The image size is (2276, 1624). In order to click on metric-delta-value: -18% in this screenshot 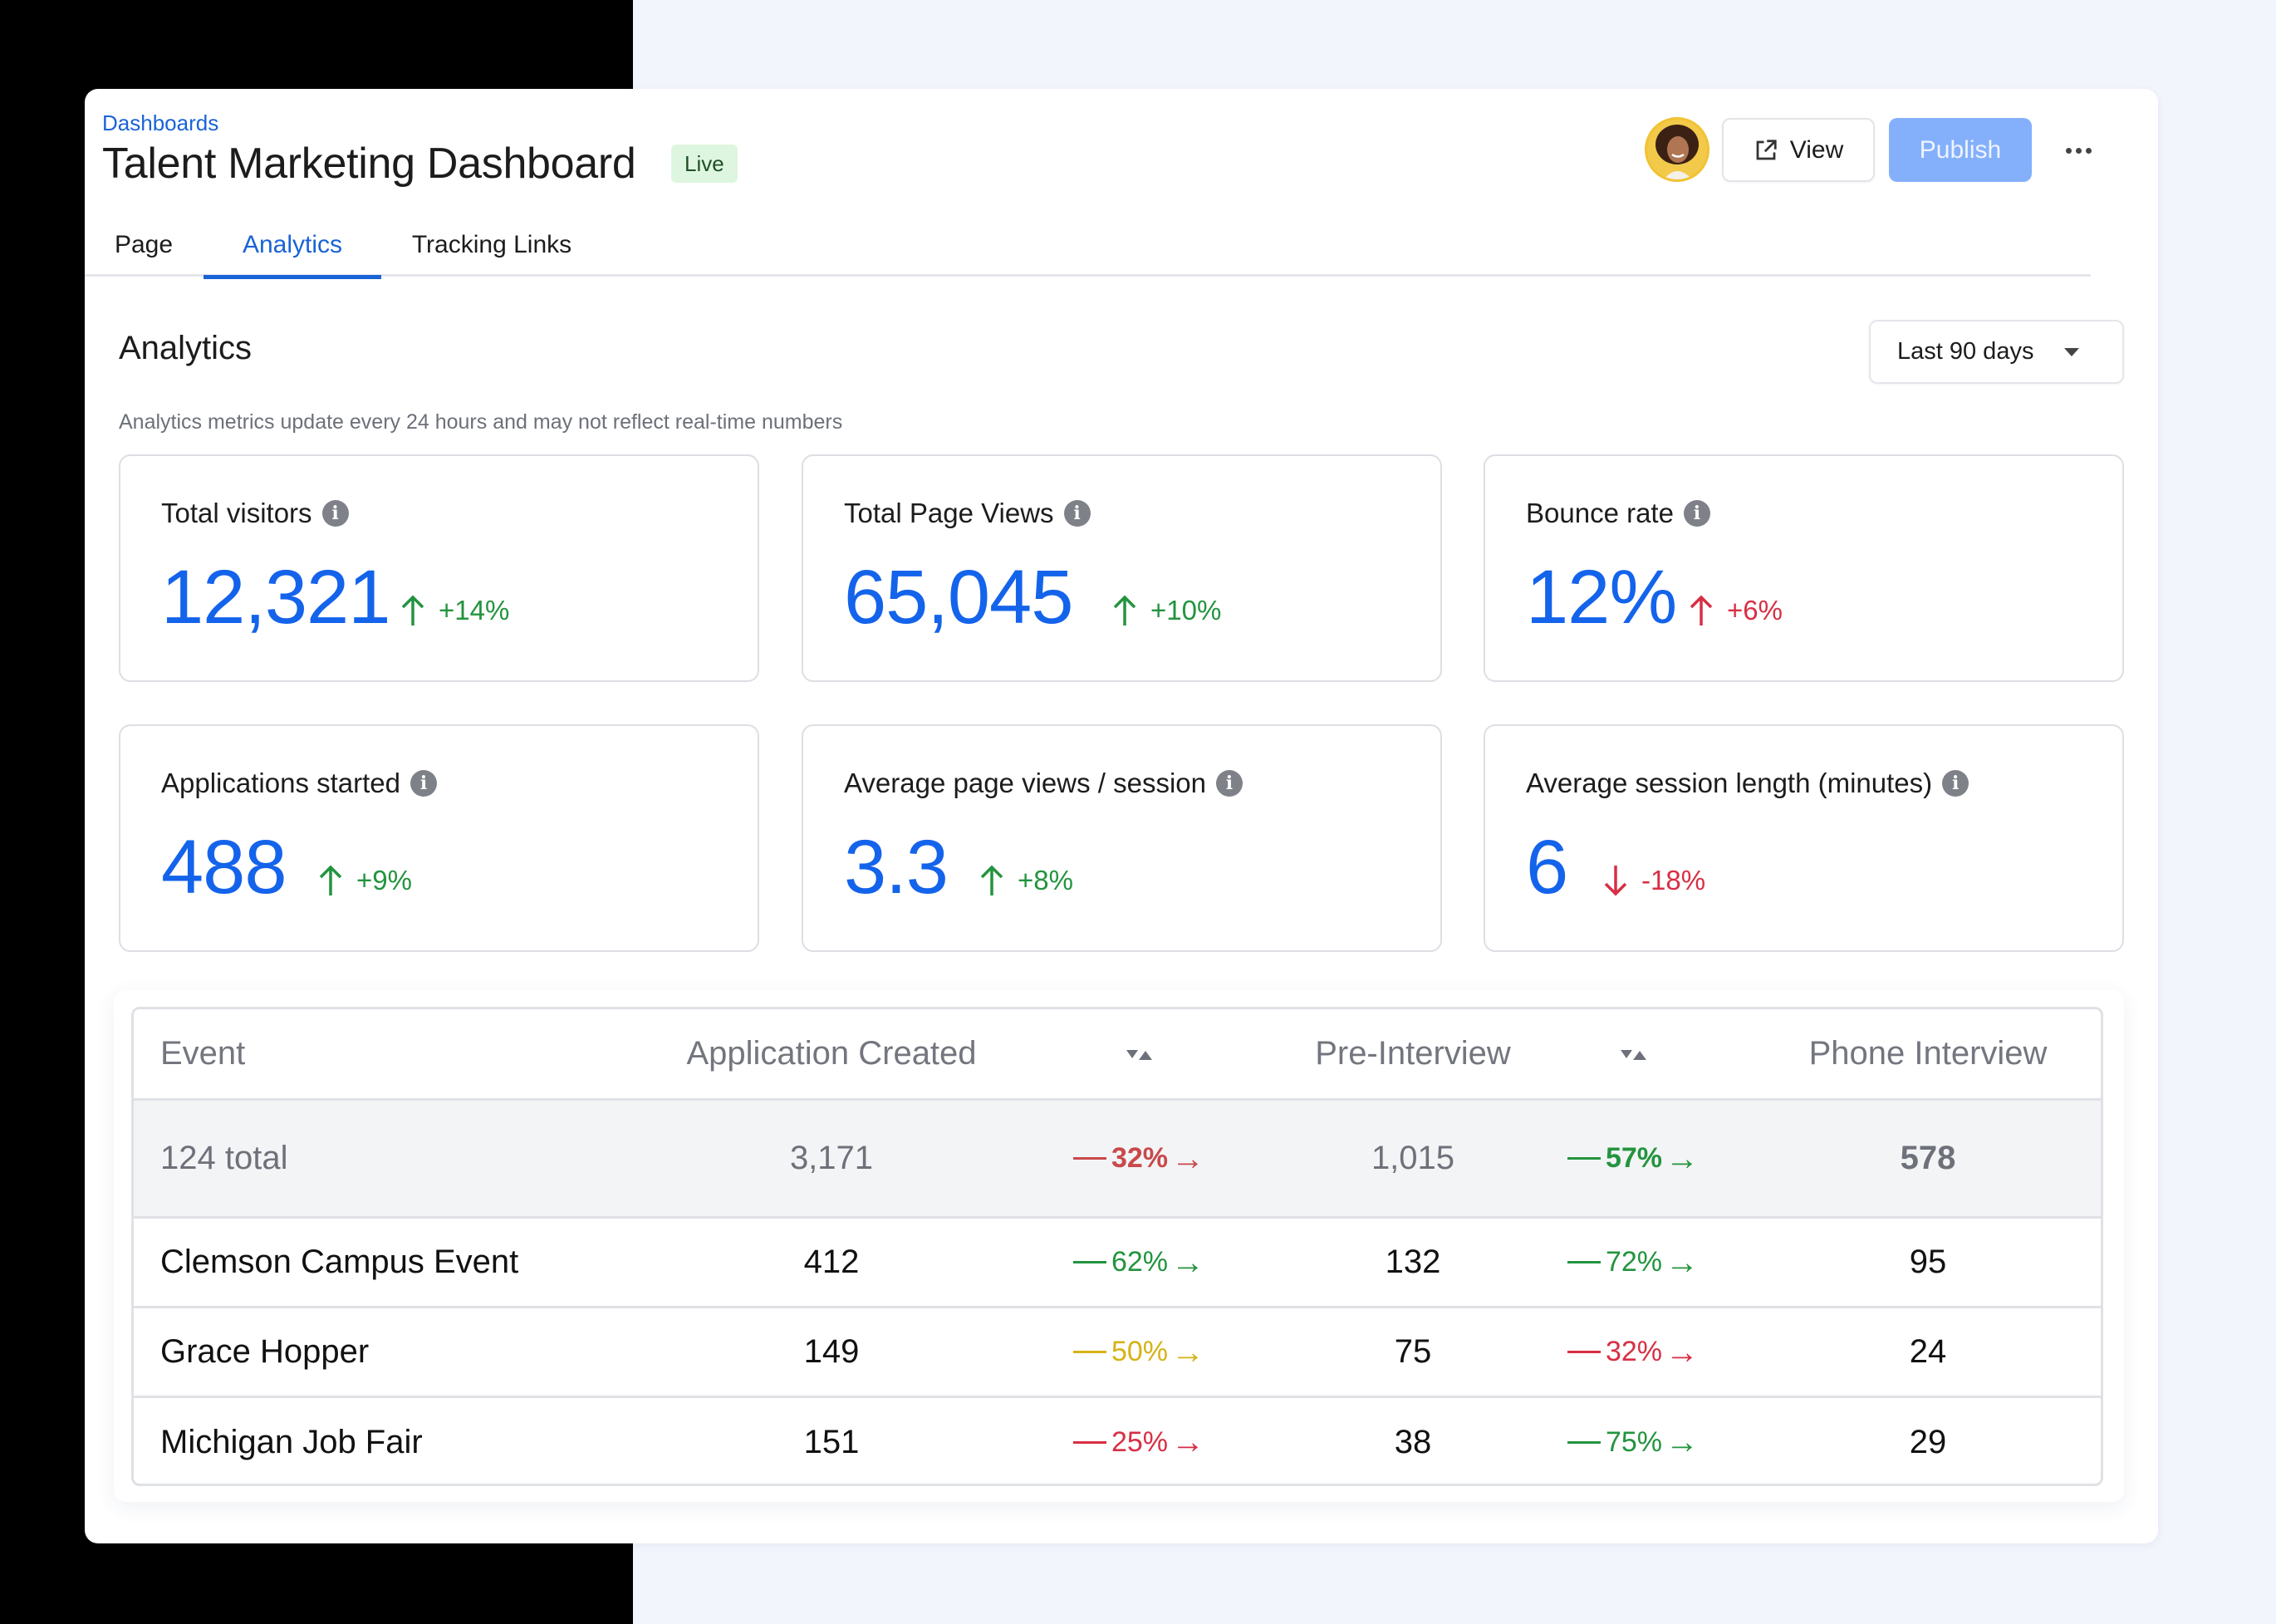, I will do `click(1674, 880)`.